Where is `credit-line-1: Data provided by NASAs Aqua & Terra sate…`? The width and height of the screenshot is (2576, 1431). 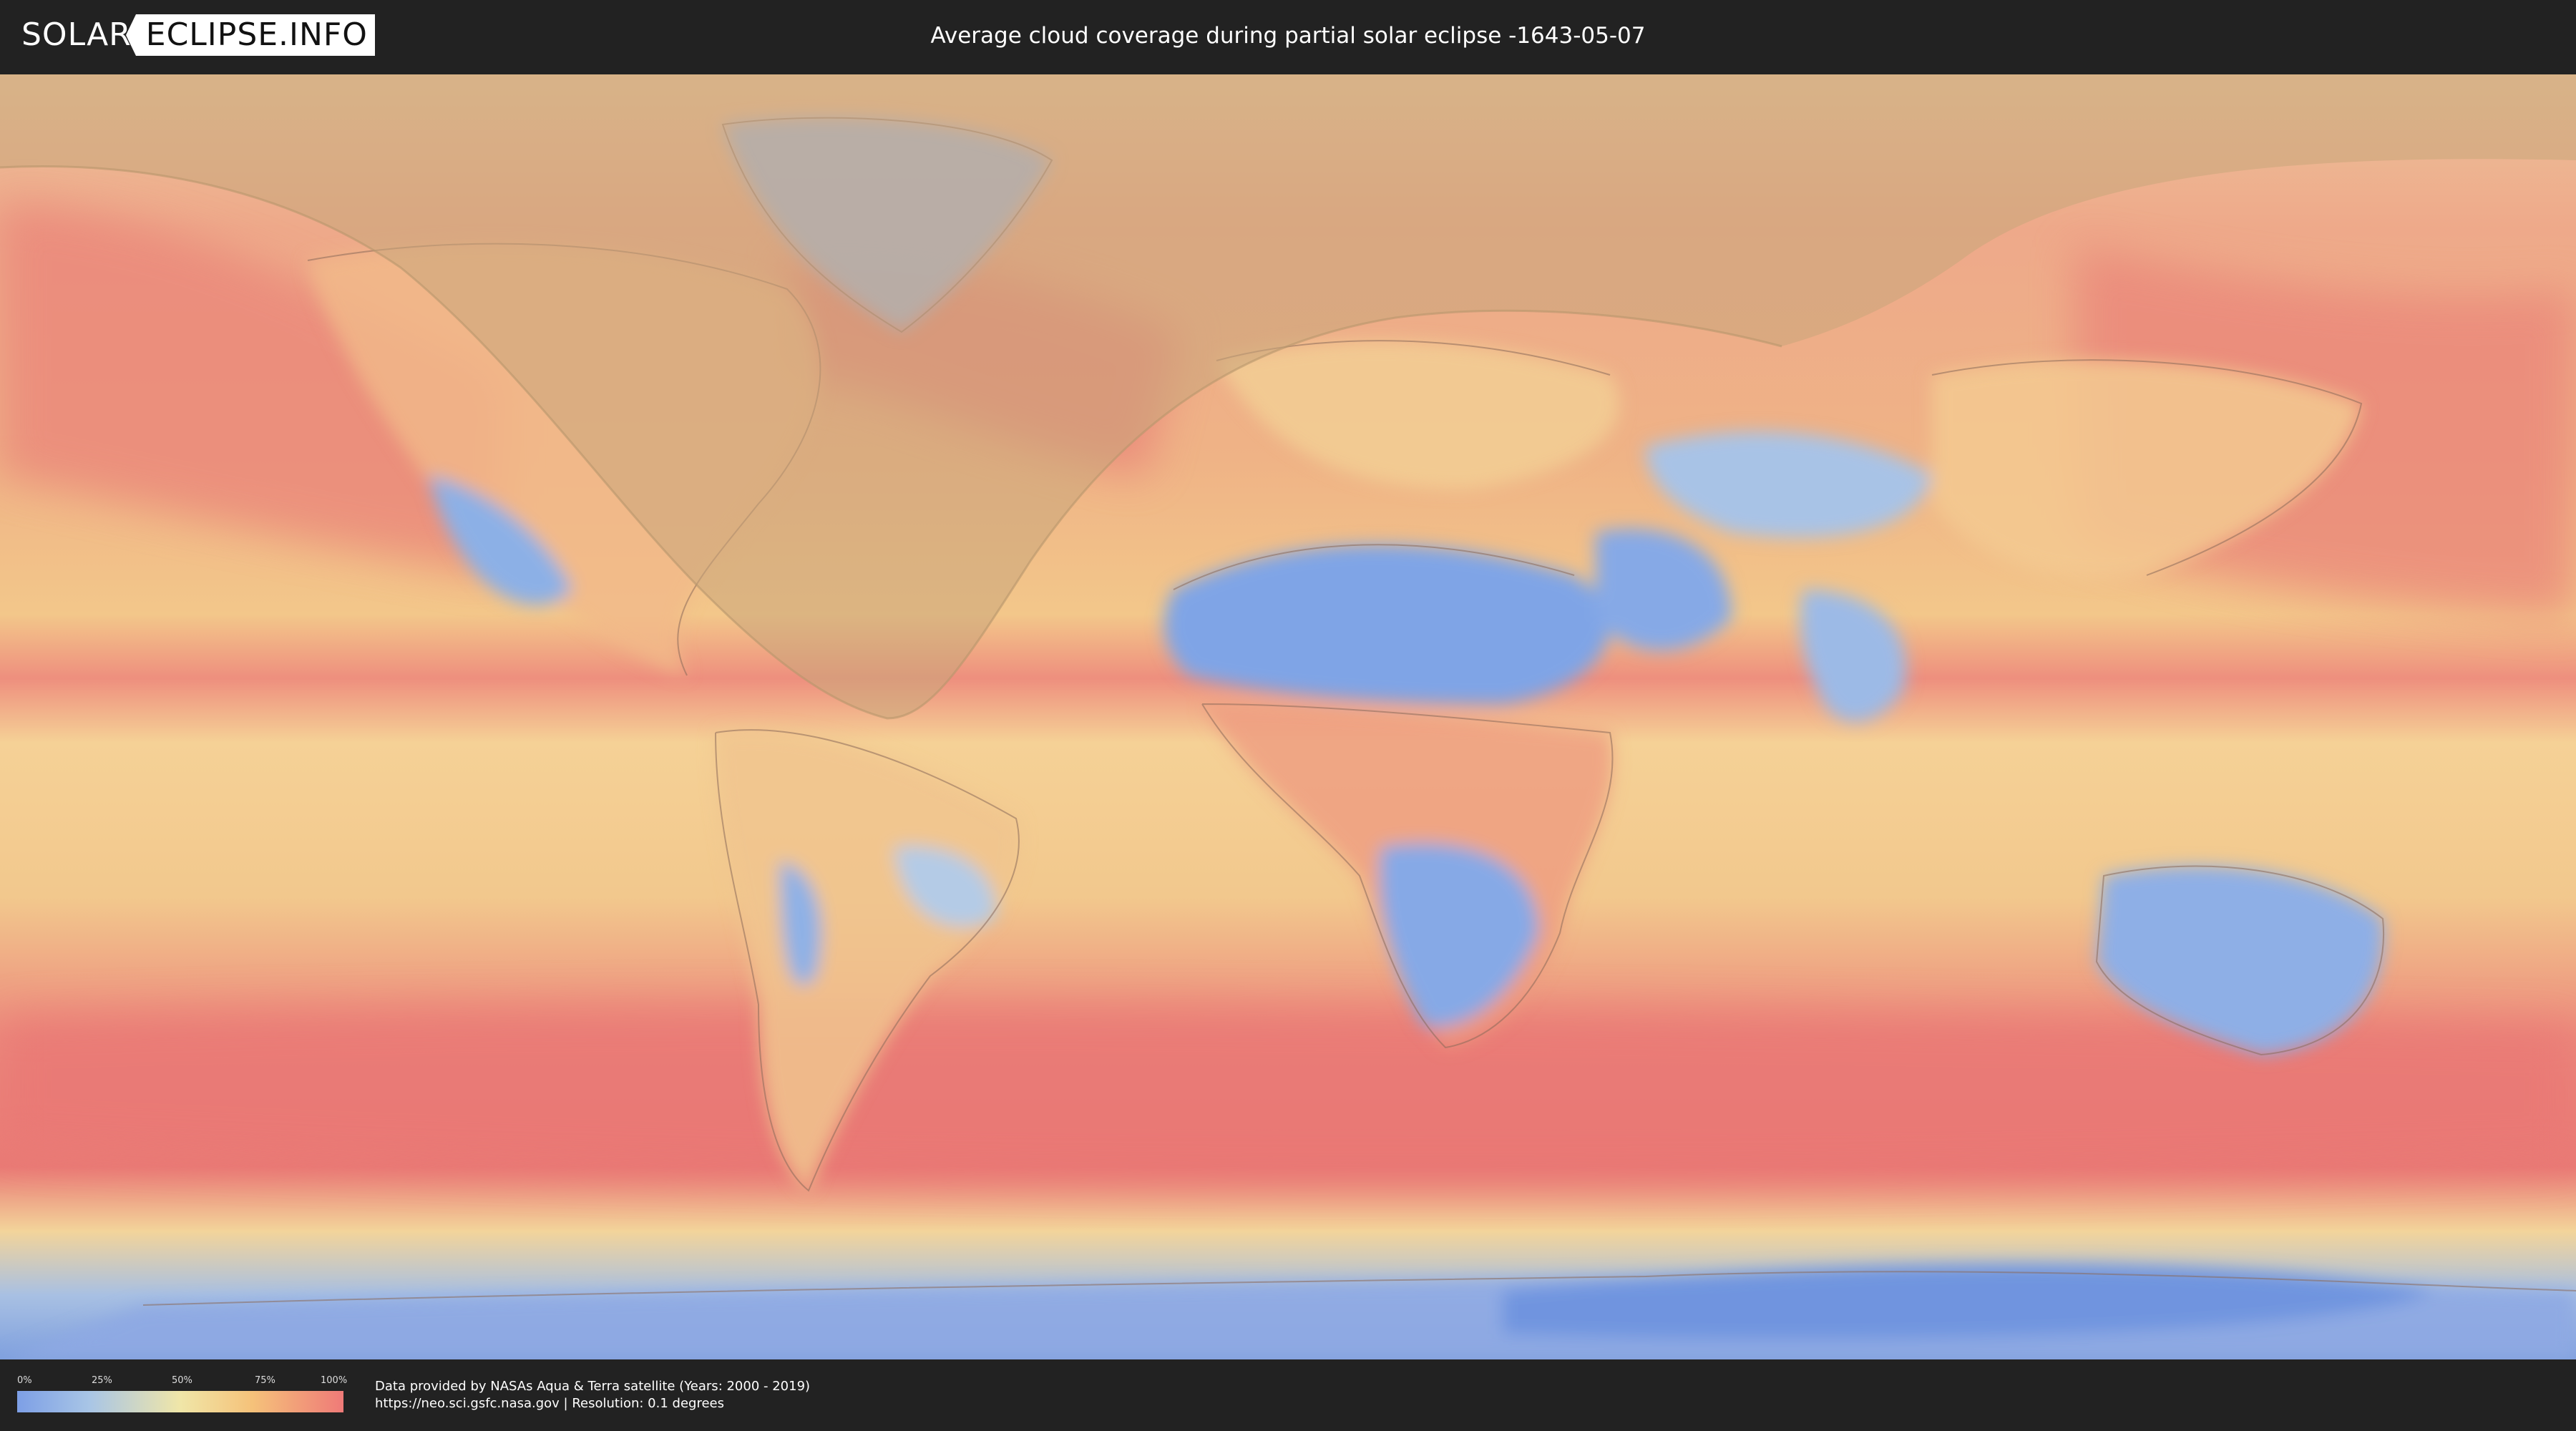 credit-line-1: Data provided by NASAs Aqua & Terra sate… is located at coordinates (593, 1386).